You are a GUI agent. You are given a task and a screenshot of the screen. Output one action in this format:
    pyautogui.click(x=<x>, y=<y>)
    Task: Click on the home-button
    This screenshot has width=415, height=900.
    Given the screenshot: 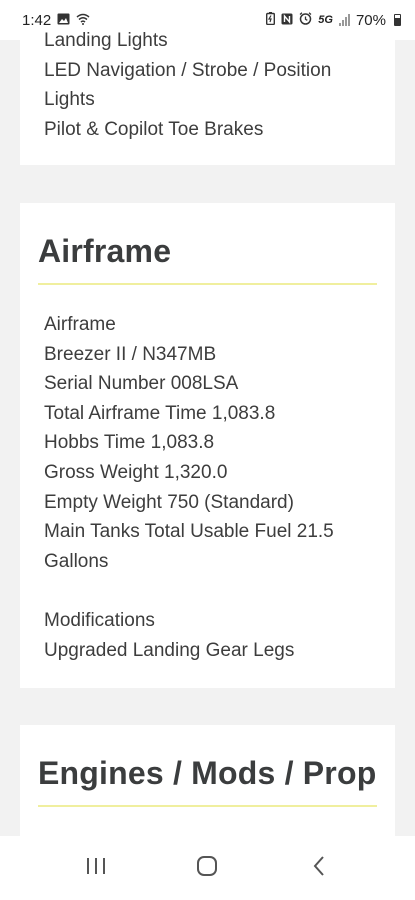 What is the action you would take?
    pyautogui.click(x=207, y=868)
    